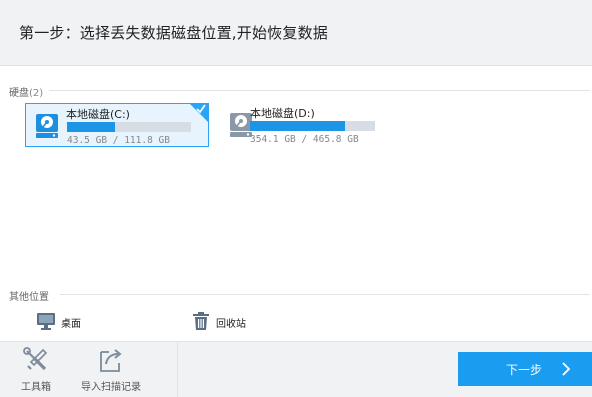  Describe the element at coordinates (47, 126) in the screenshot. I see `hard-drive-icon` at that location.